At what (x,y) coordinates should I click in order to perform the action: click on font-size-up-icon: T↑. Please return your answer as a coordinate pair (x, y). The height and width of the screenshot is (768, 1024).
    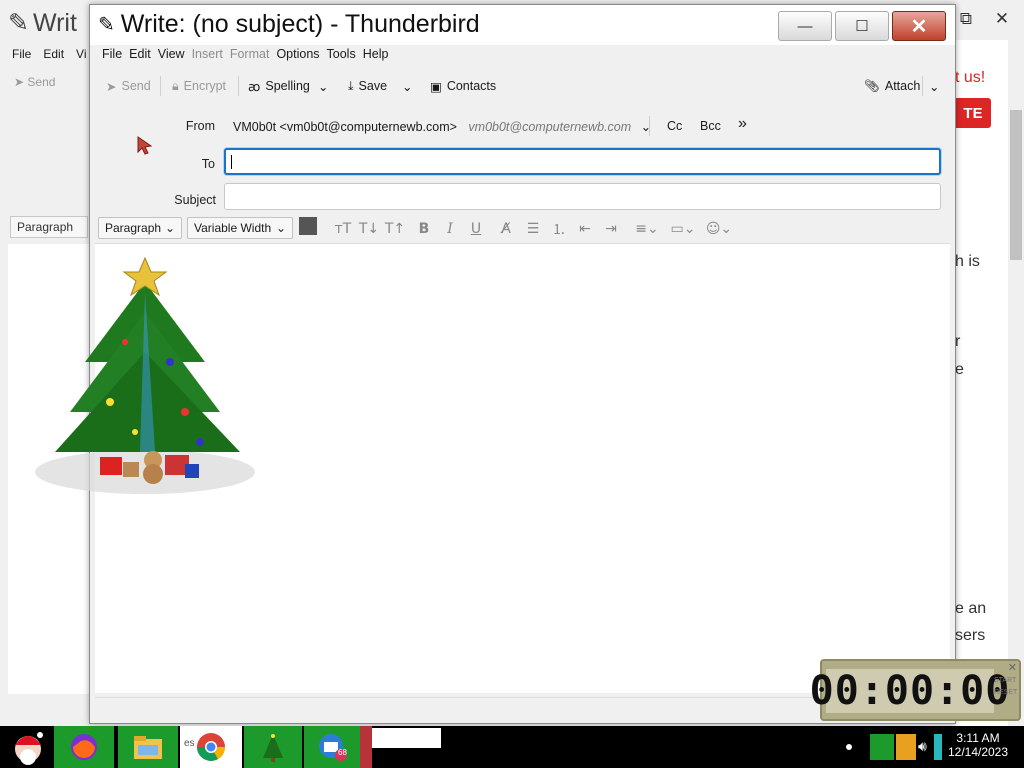
    Looking at the image, I should click on (395, 229).